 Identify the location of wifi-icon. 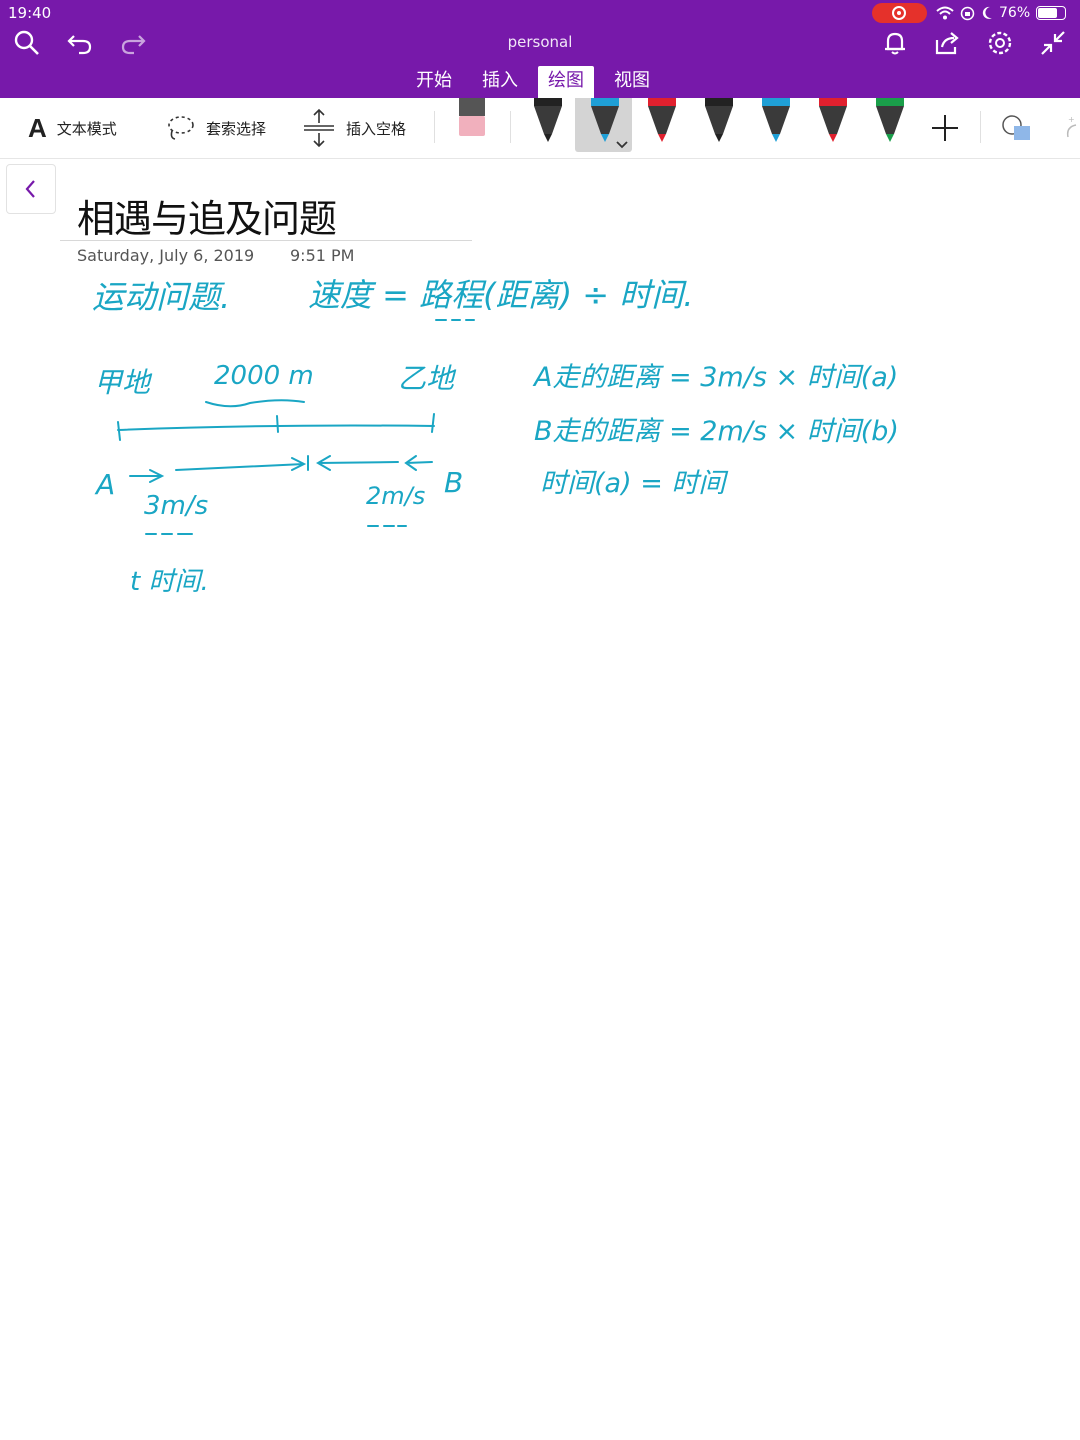
(945, 13).